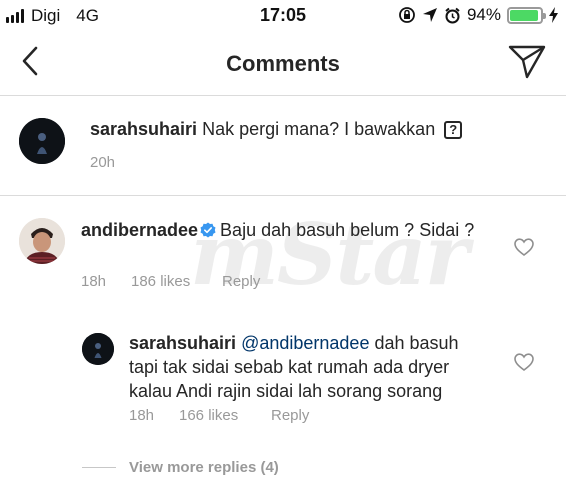  I want to click on orientation-lock-icon, so click(407, 15).